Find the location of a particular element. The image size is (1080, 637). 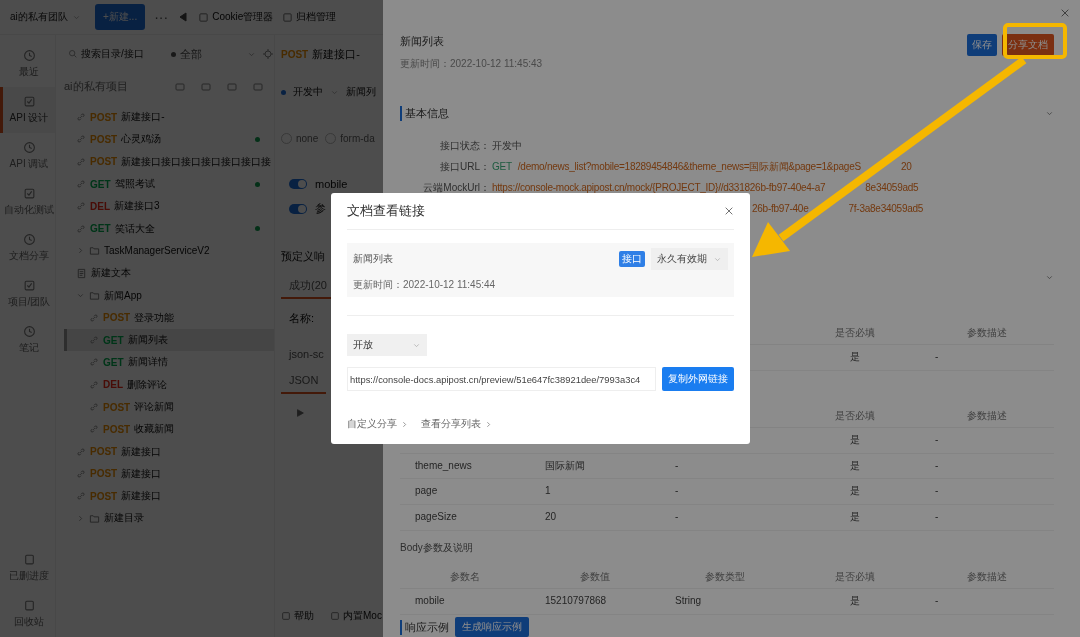

folder-item: 新闻App is located at coordinates (169, 295).